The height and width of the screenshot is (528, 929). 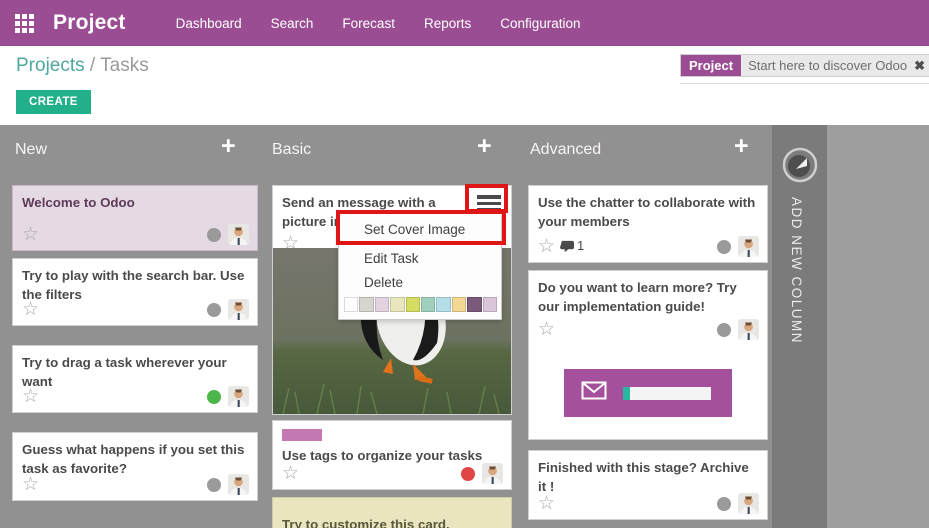 What do you see at coordinates (420, 229) in the screenshot?
I see `menu-item-set-cover-image: Set Cover Image` at bounding box center [420, 229].